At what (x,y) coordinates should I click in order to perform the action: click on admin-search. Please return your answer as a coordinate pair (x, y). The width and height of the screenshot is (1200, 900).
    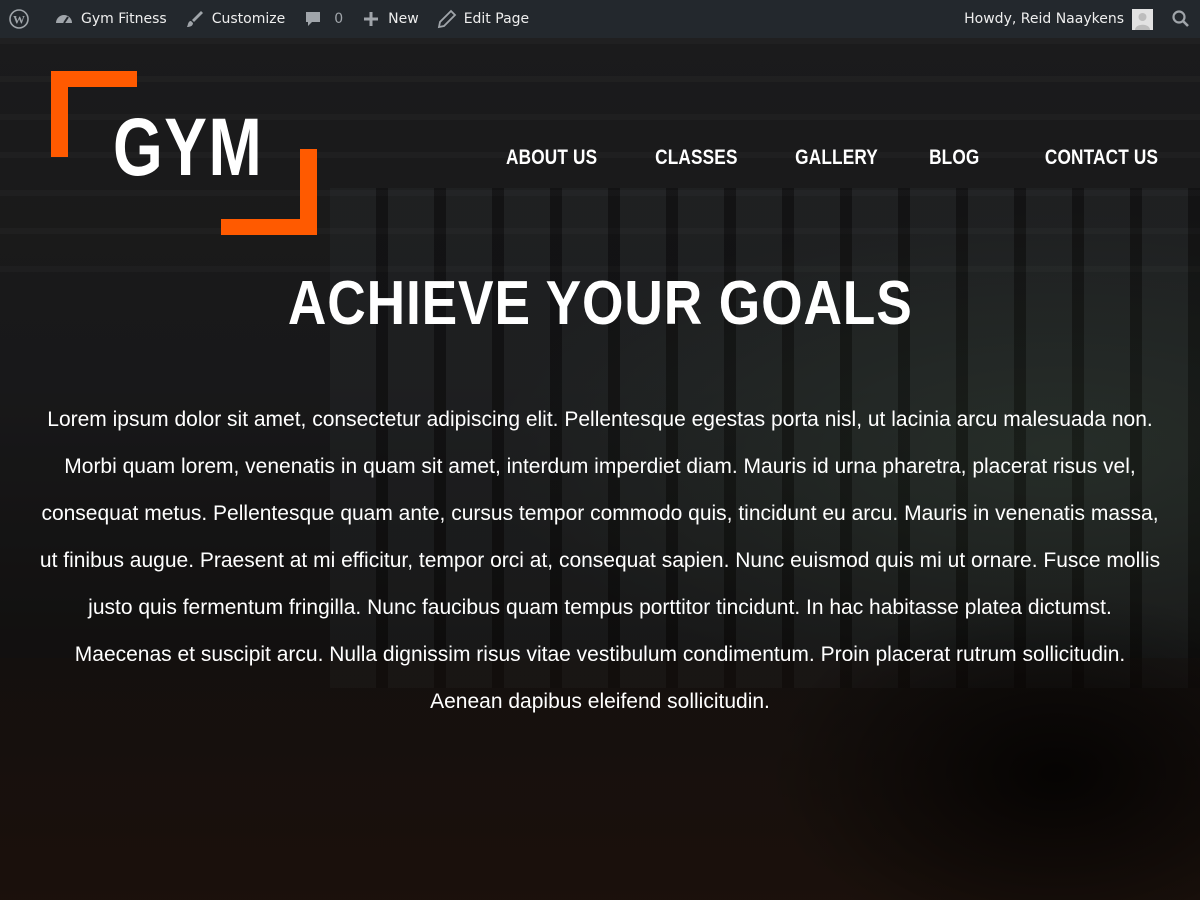
    Looking at the image, I should click on (1181, 19).